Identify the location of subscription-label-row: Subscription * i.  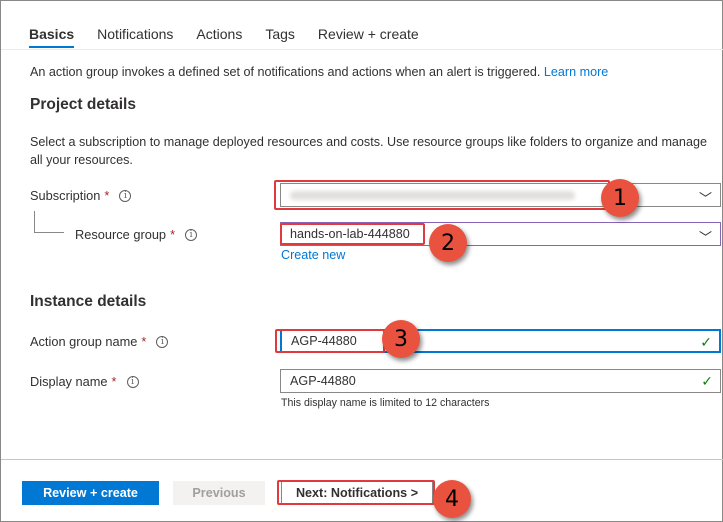
(81, 195).